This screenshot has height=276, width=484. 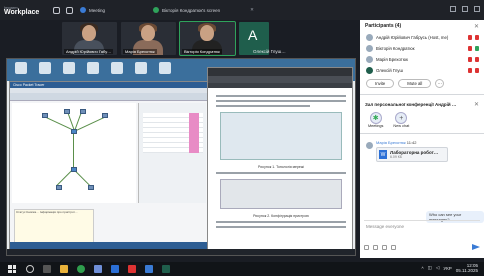 I want to click on video-tile-active: Вікторія Кондратюк, so click(x=207, y=38).